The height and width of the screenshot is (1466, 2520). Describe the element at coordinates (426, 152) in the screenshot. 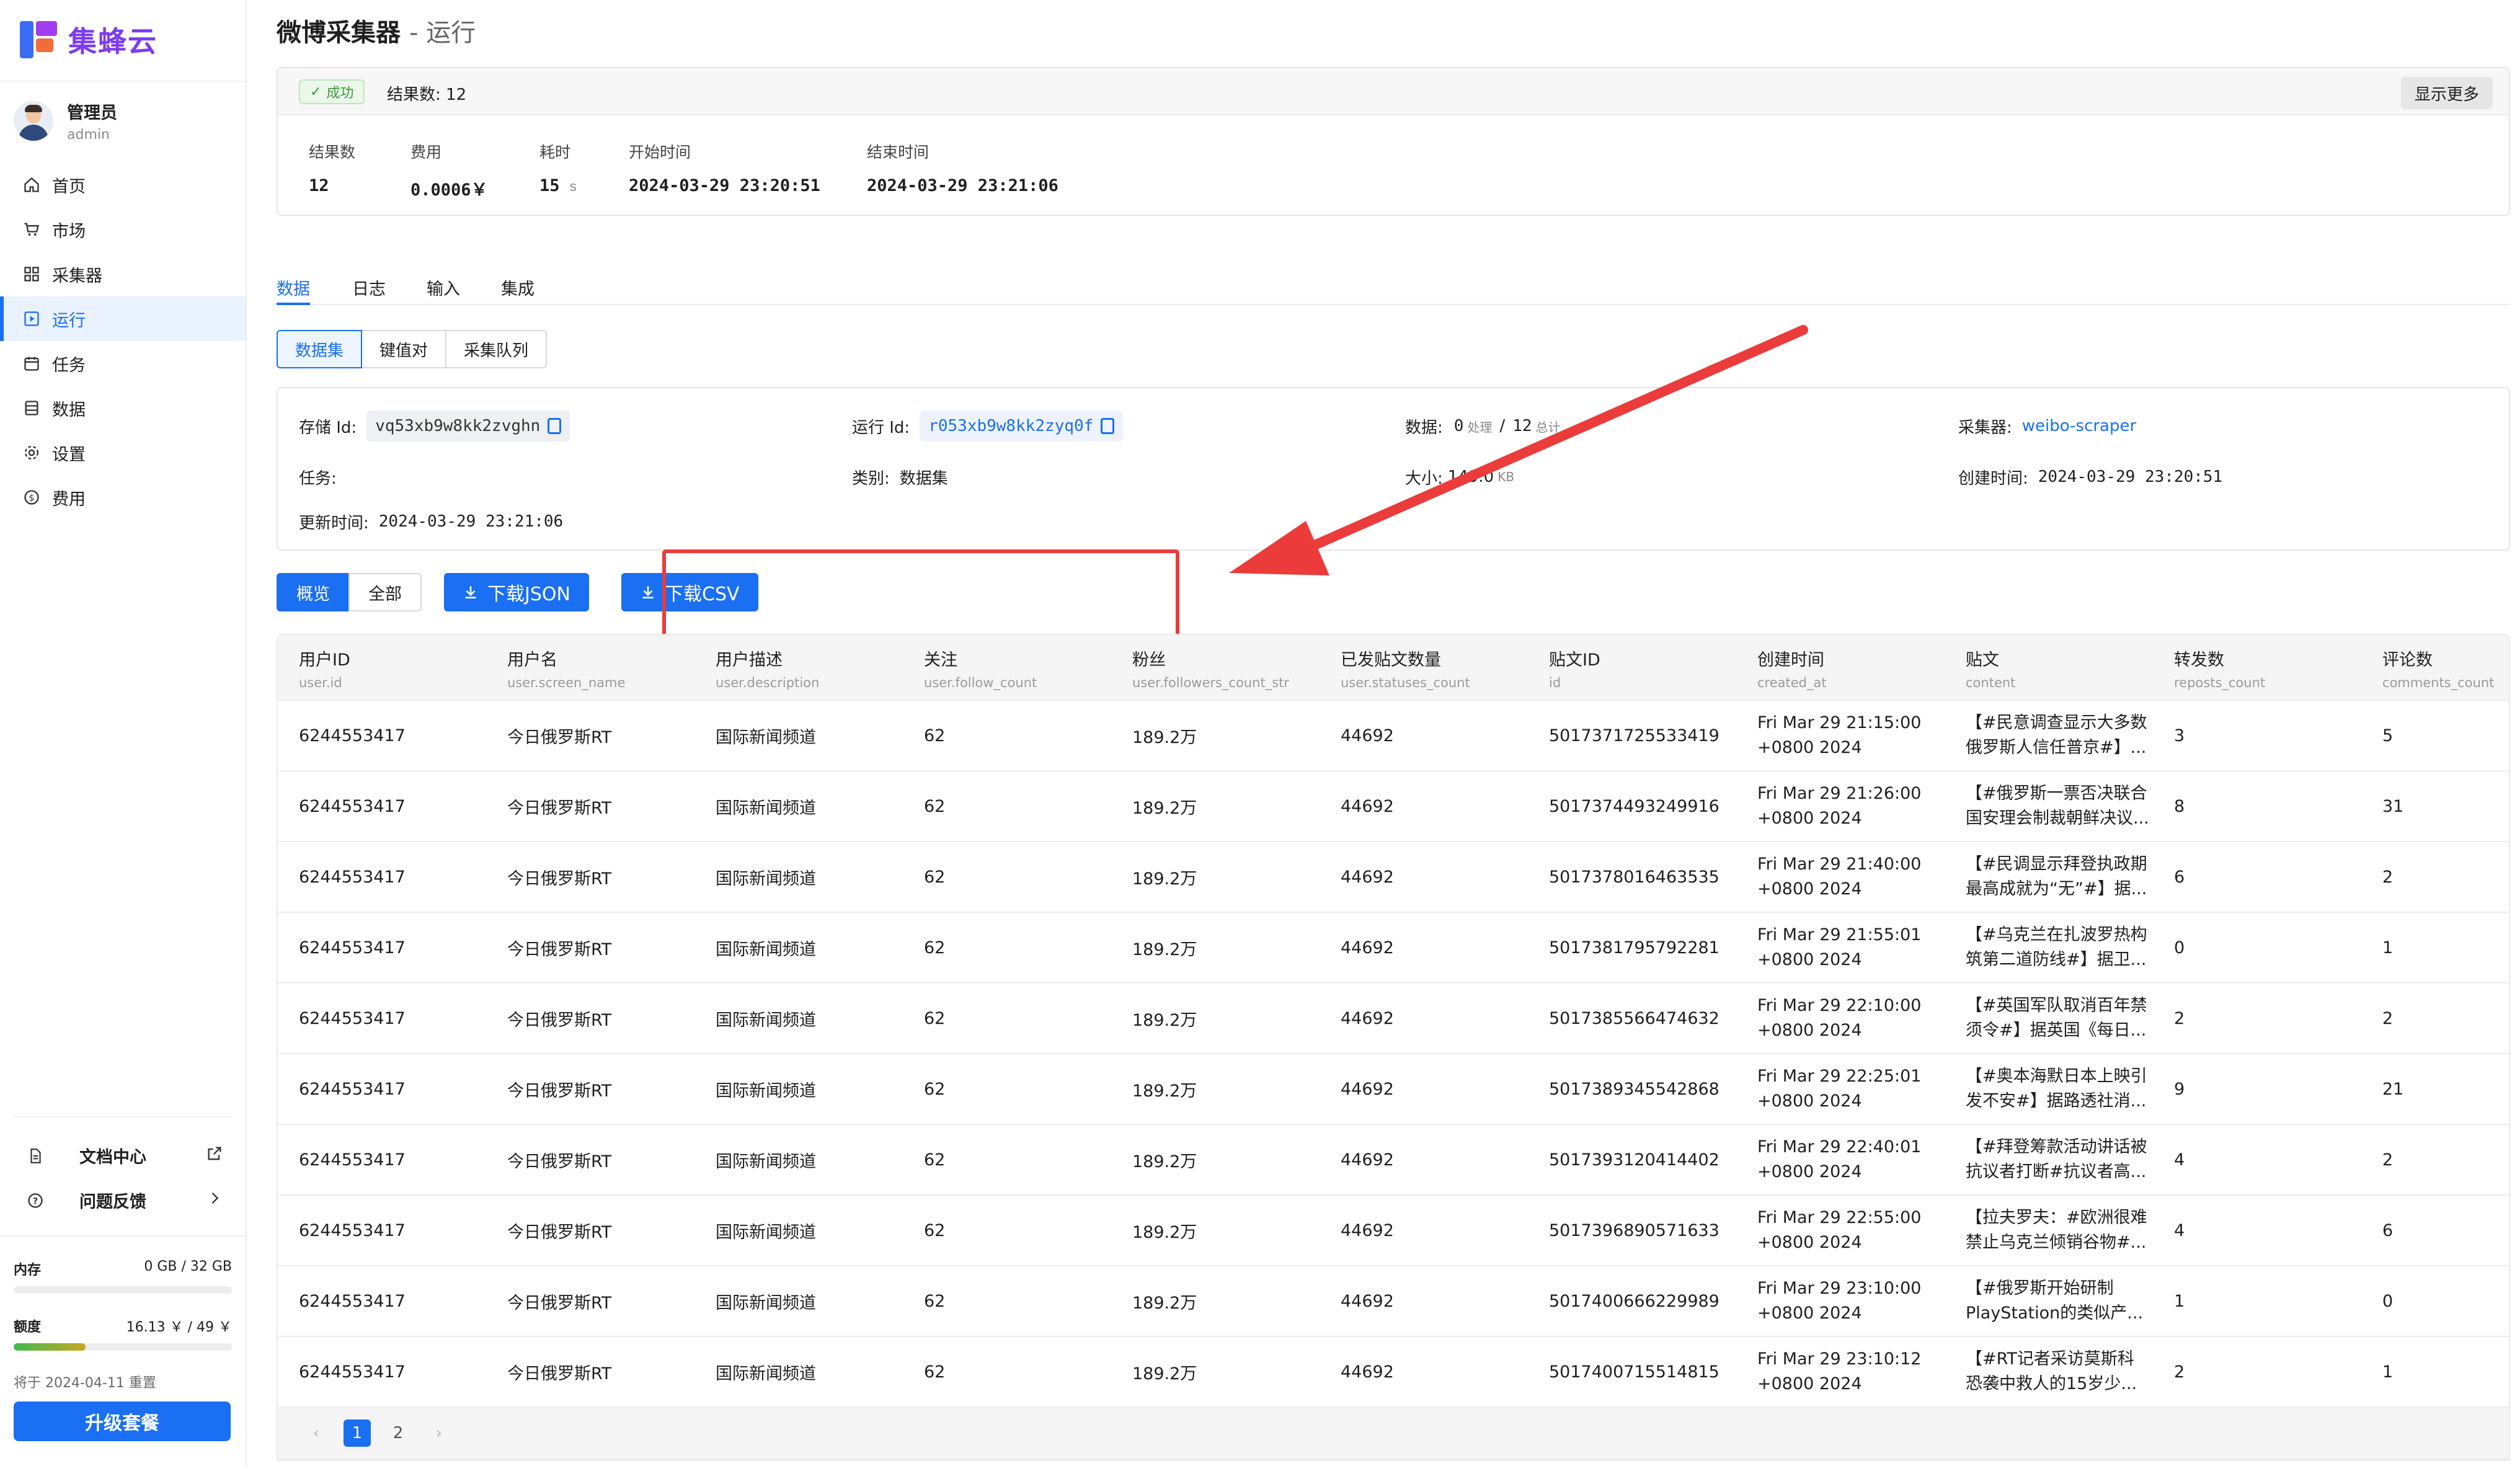

I see `stat-label: 费用` at that location.